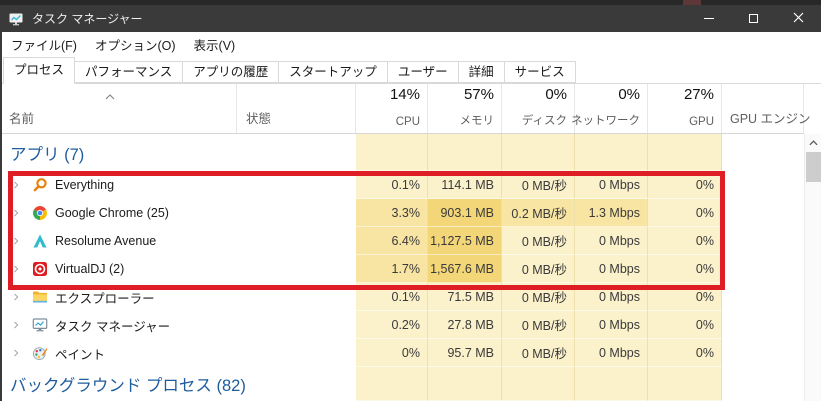  Describe the element at coordinates (605, 121) in the screenshot. I see `column-label: ネットワーク` at that location.